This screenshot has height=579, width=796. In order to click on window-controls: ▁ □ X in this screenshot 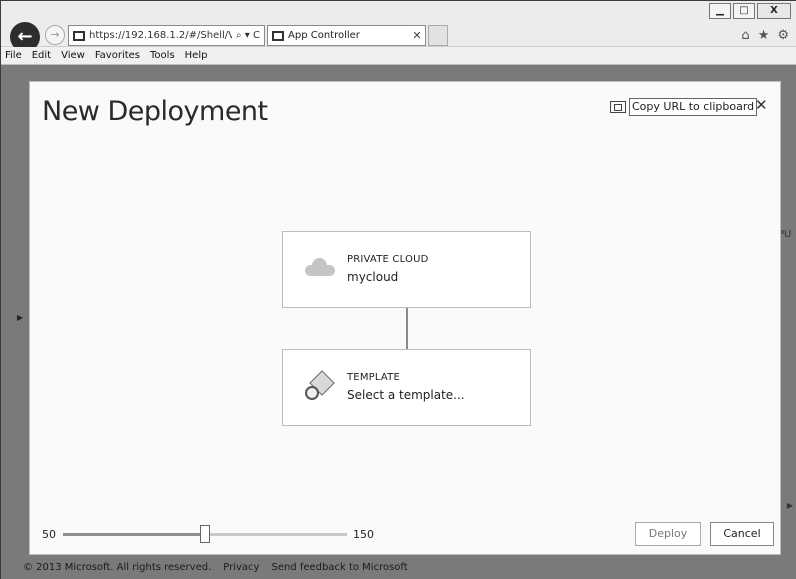, I will do `click(750, 11)`.